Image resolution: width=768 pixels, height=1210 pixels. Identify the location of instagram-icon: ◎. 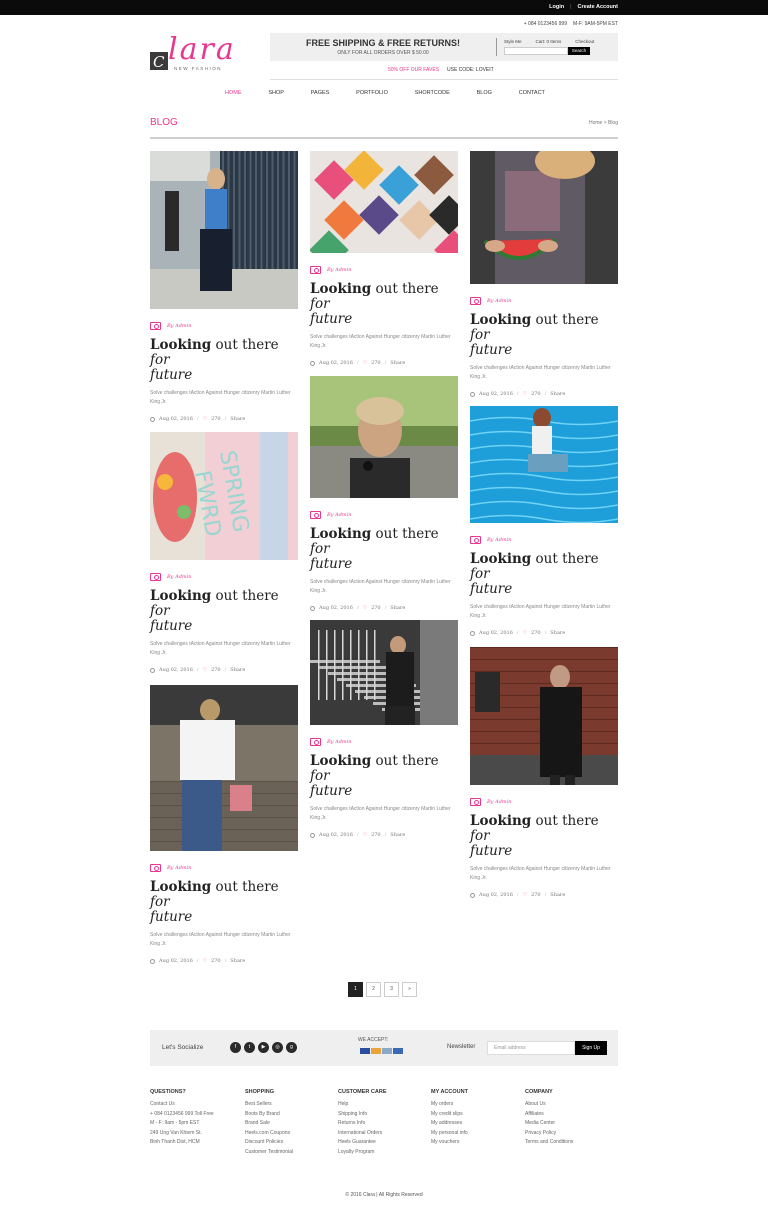
(277, 1047).